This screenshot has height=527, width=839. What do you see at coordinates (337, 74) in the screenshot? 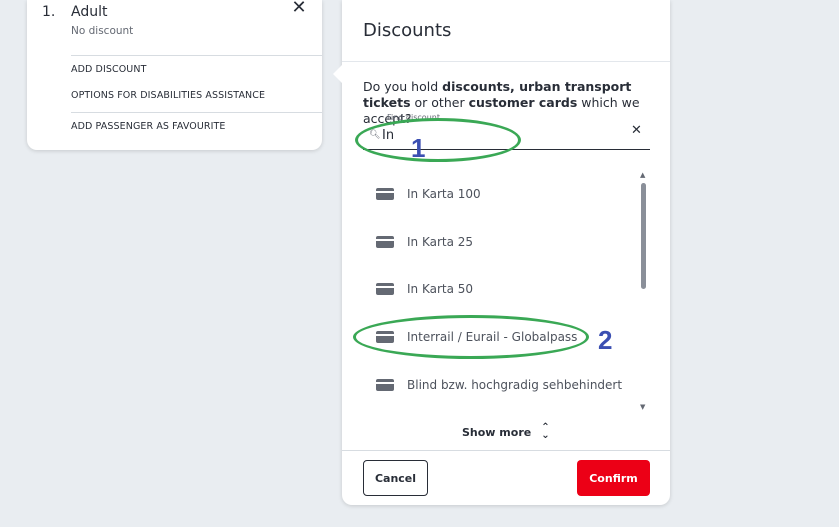
I see `popover-arrow` at bounding box center [337, 74].